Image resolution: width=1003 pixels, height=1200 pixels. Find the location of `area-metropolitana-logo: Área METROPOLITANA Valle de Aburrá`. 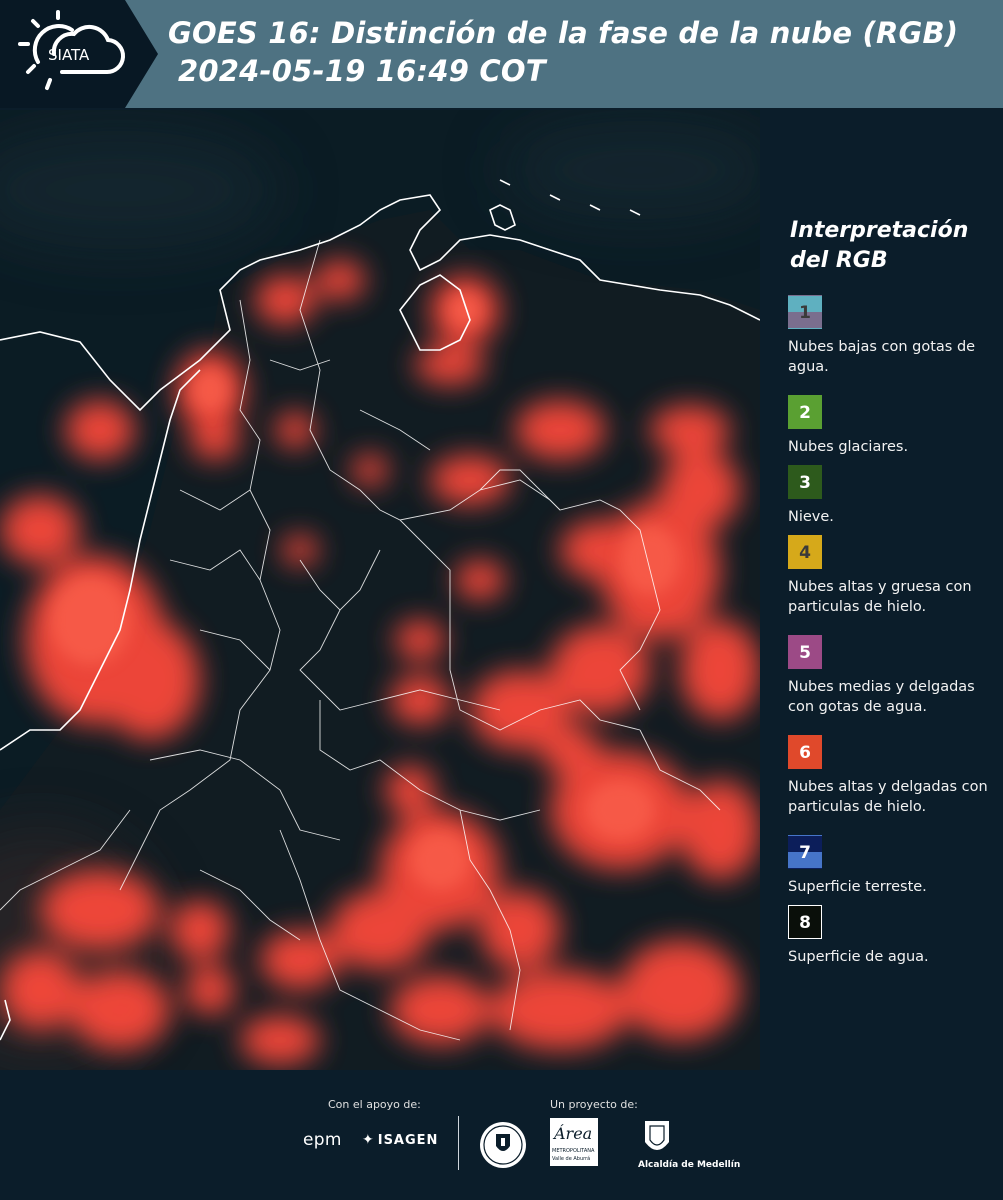

area-metropolitana-logo: Área METROPOLITANA Valle de Aburrá is located at coordinates (576, 1144).